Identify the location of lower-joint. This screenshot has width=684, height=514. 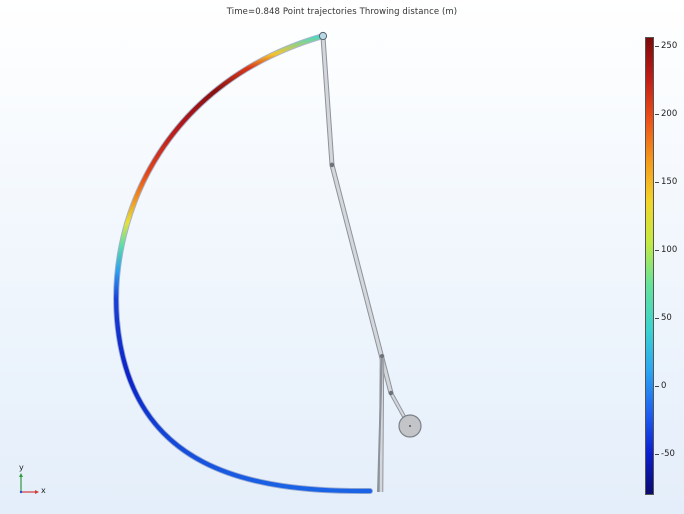
(391, 393).